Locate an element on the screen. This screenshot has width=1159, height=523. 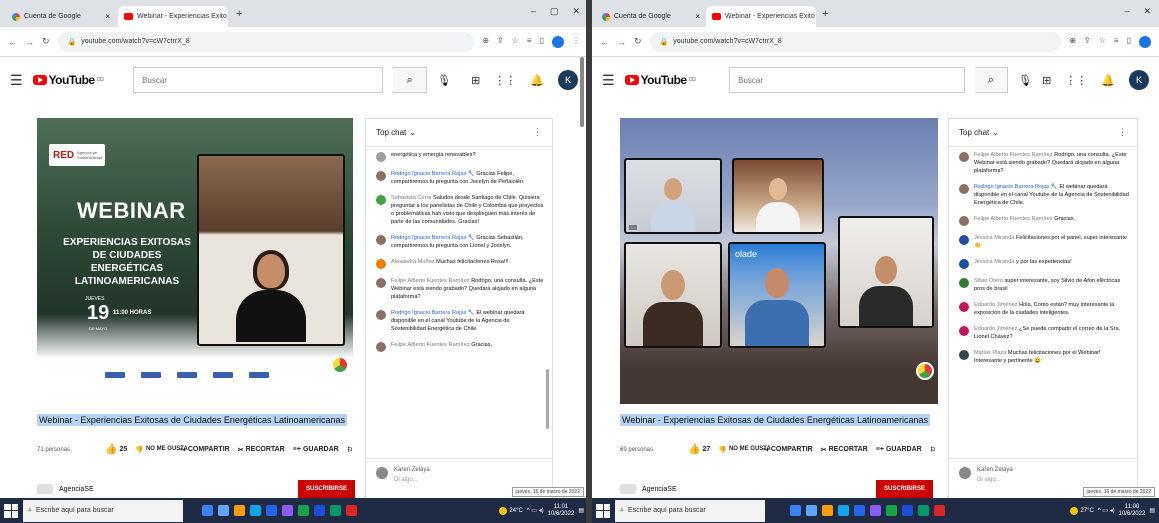
chat-scrollbar is located at coordinates (547, 399).